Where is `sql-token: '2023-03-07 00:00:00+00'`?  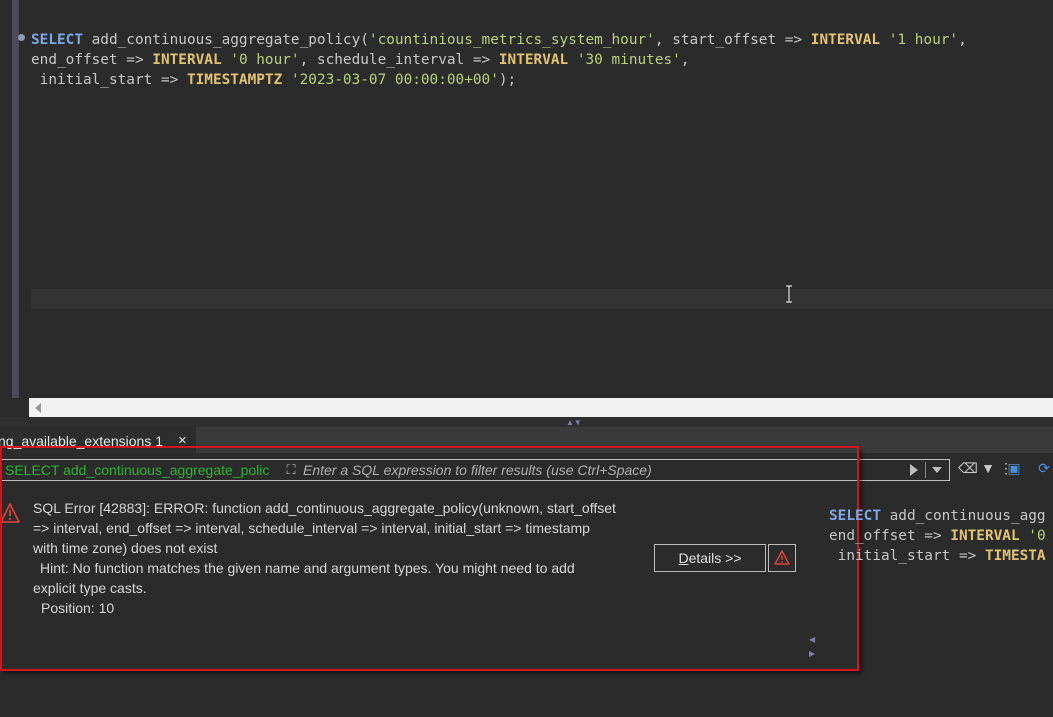
sql-token: '2023-03-07 00:00:00+00' is located at coordinates (394, 80).